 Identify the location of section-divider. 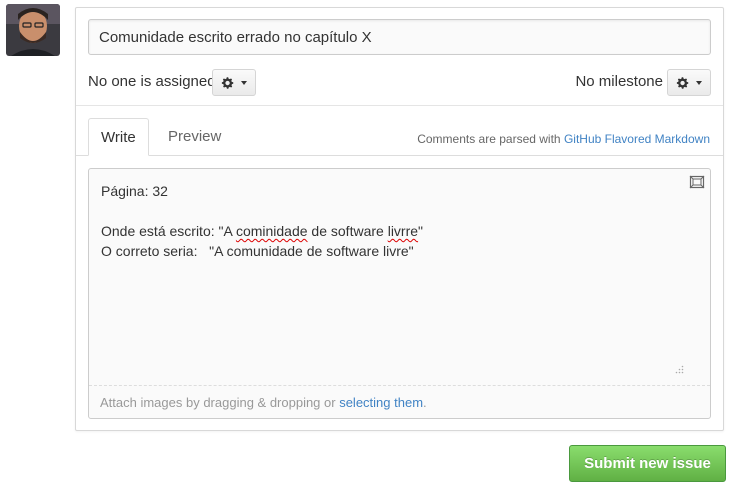
(399, 105).